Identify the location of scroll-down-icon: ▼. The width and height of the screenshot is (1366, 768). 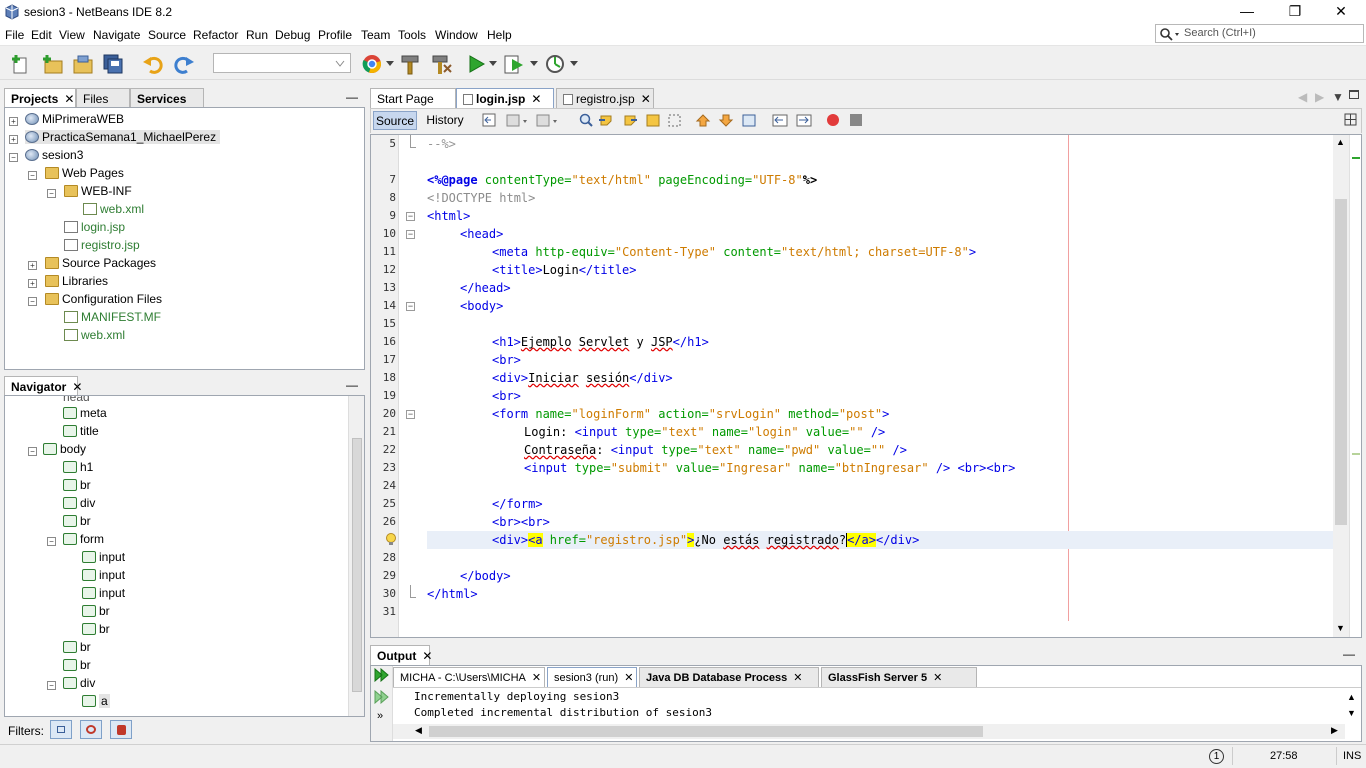
(1340, 628).